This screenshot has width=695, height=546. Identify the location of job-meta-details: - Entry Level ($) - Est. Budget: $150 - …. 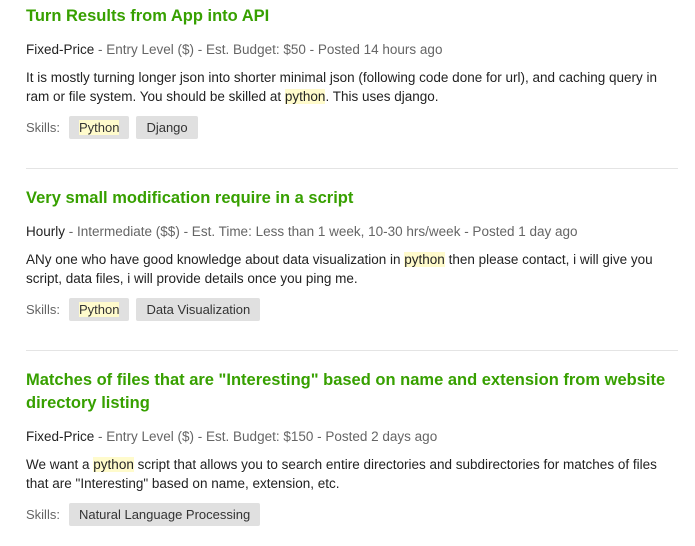
(266, 436).